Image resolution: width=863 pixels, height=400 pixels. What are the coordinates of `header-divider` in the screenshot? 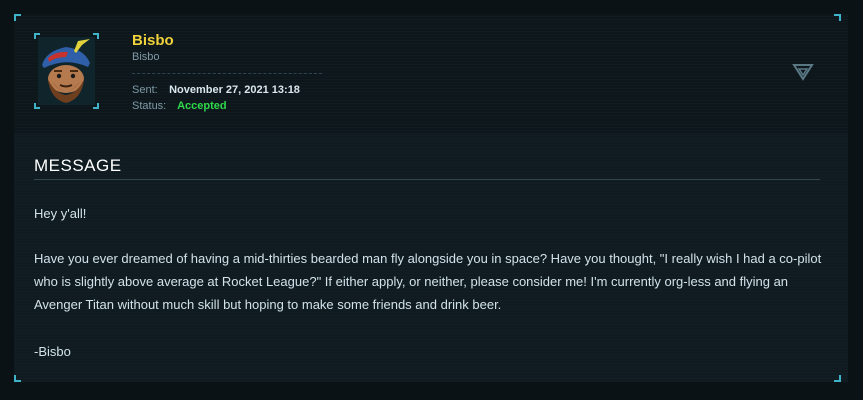 It's located at (227, 73).